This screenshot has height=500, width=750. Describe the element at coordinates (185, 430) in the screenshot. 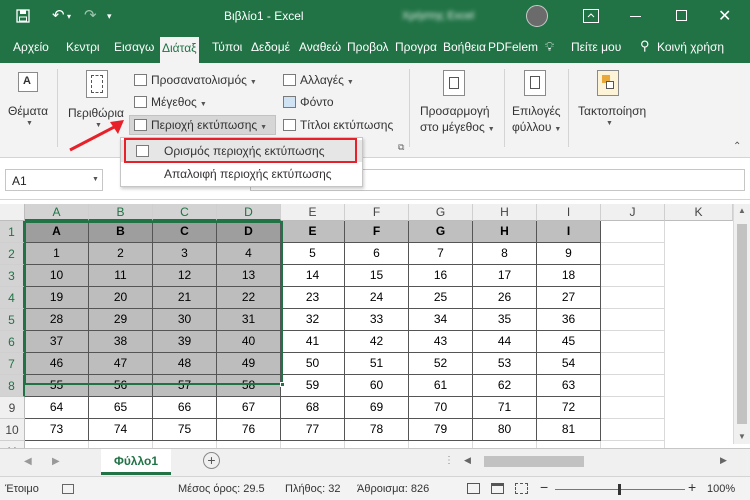

I see `cell-c10: 75` at that location.